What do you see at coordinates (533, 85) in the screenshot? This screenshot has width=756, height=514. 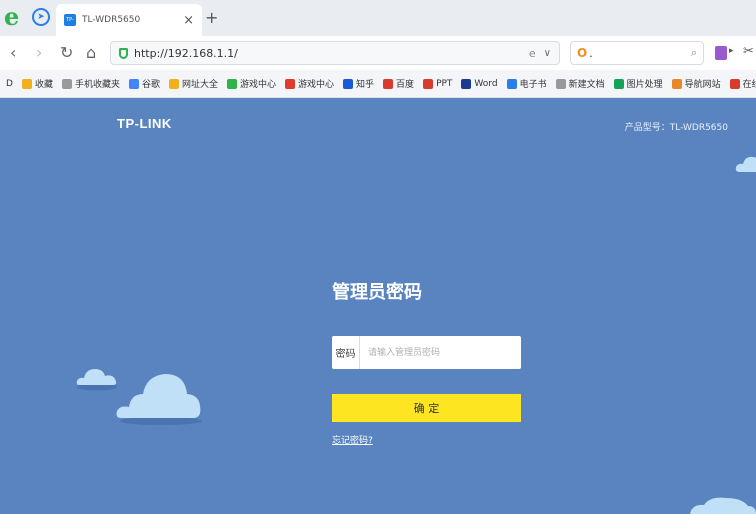 I see `bookmark-label: 电子书` at bounding box center [533, 85].